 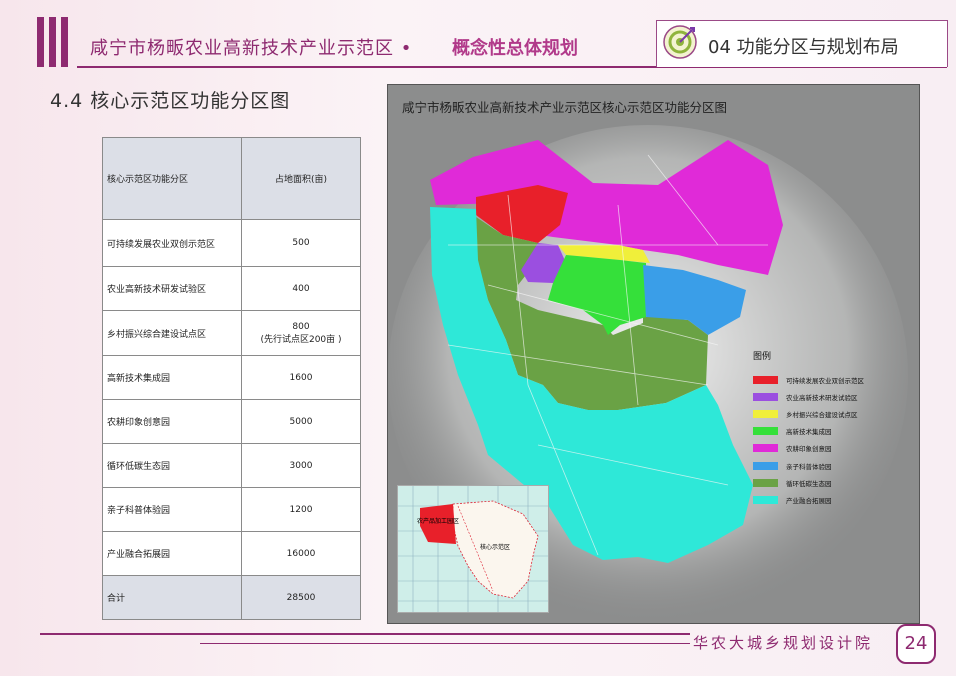 I want to click on table-total-row: 合计 28500, so click(x=231, y=597).